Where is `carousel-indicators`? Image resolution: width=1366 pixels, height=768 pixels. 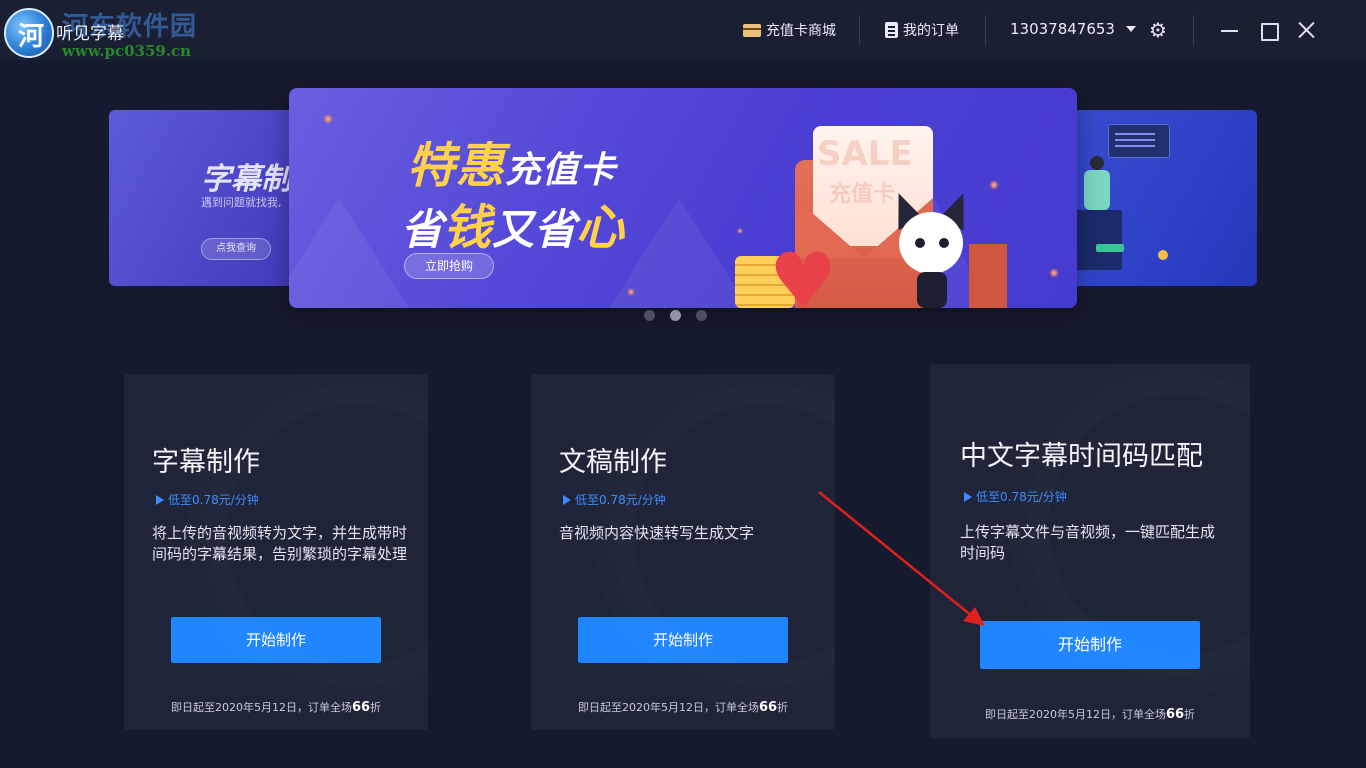 carousel-indicators is located at coordinates (675, 315).